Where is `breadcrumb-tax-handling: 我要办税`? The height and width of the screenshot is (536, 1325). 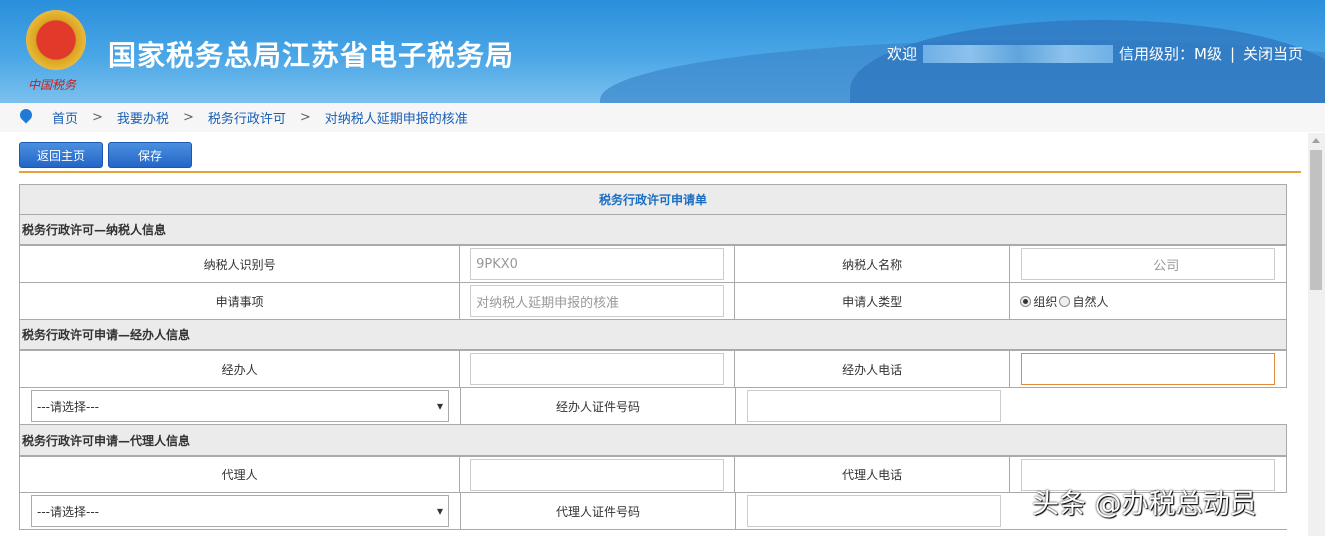 breadcrumb-tax-handling: 我要办税 is located at coordinates (143, 117).